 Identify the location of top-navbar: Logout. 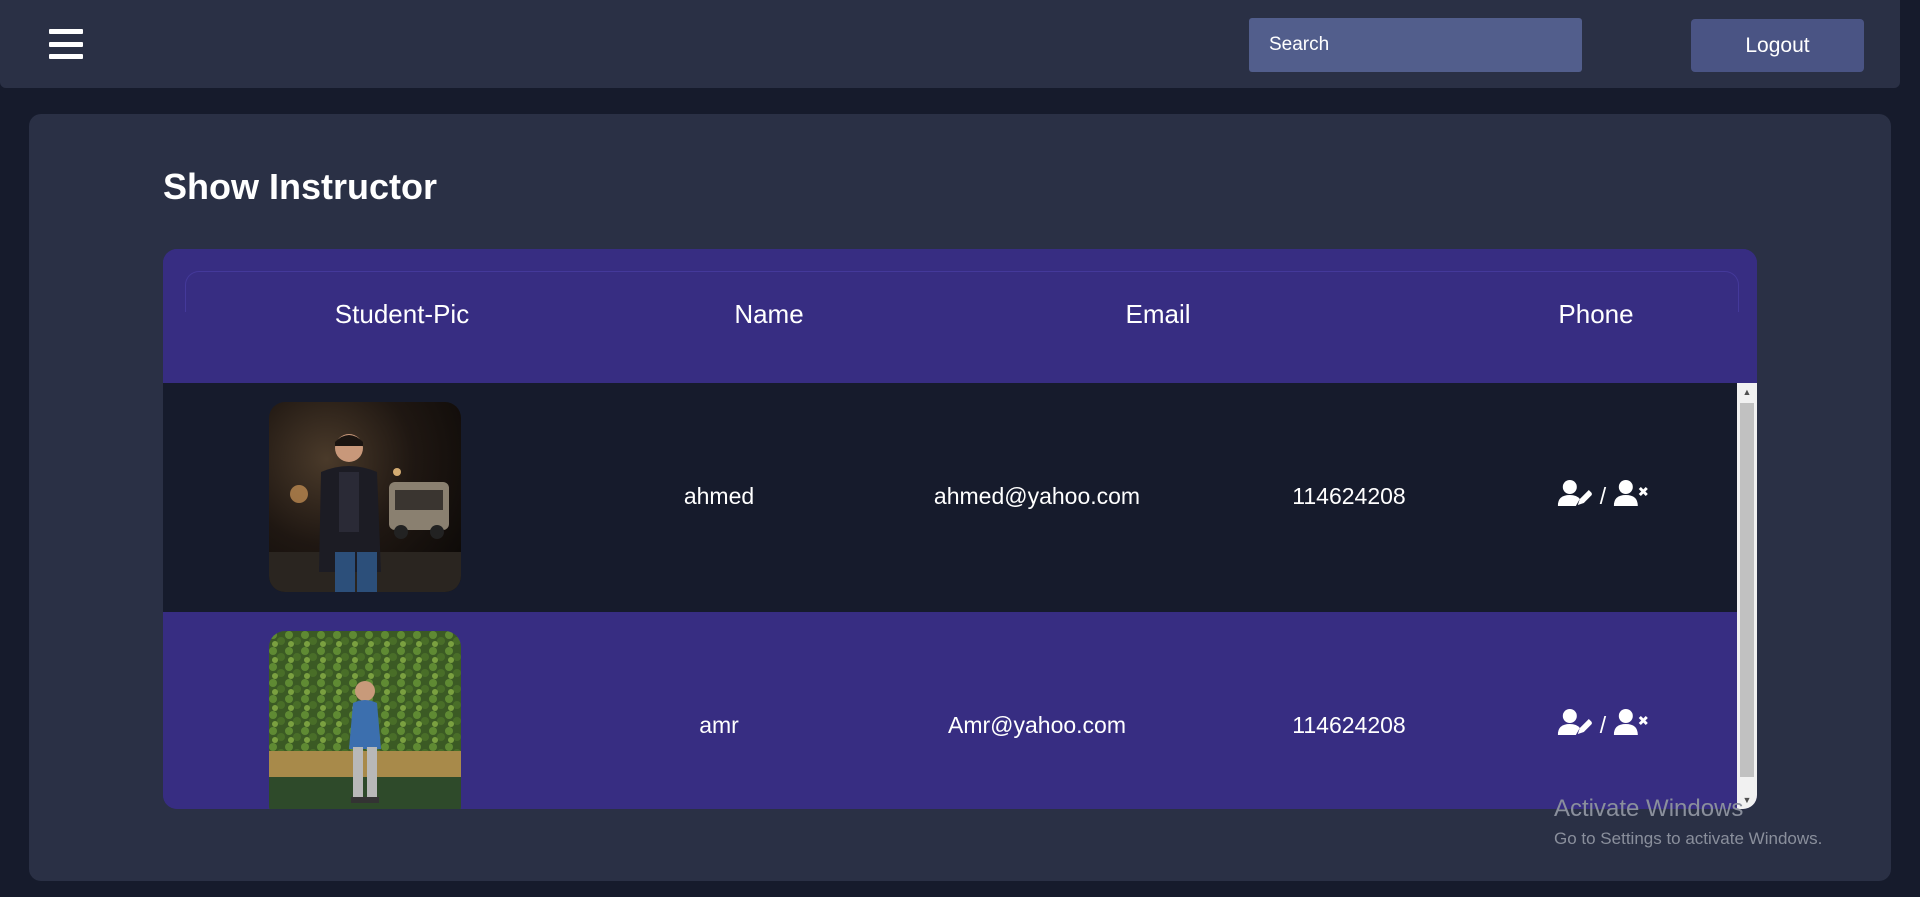
(950, 44).